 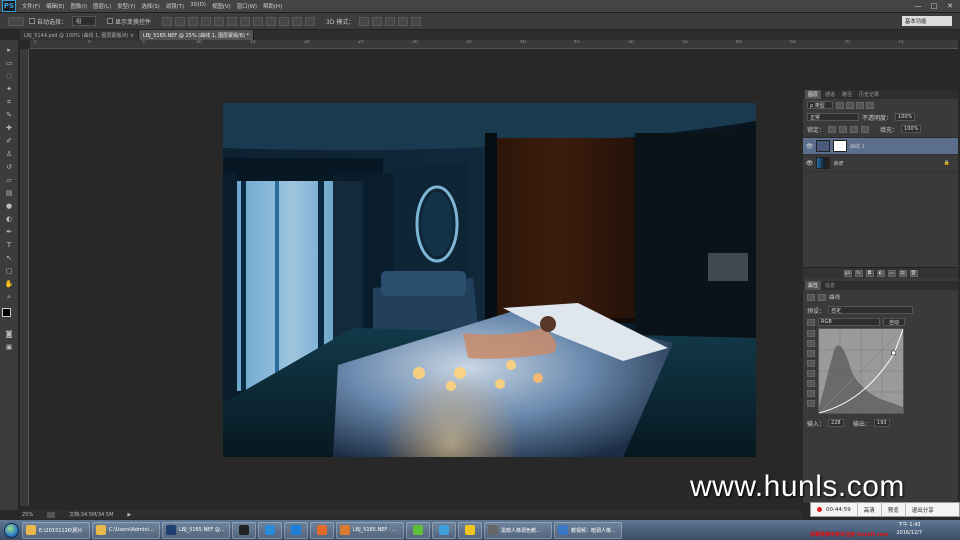 I want to click on blend-mode-dropdown: 正常, so click(x=833, y=117).